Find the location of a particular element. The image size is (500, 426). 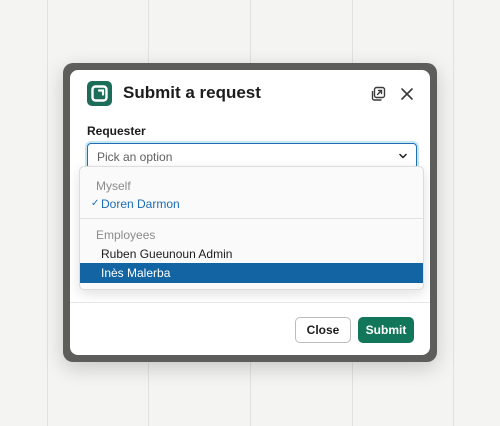

modal-title: Submit a request is located at coordinates (192, 92).